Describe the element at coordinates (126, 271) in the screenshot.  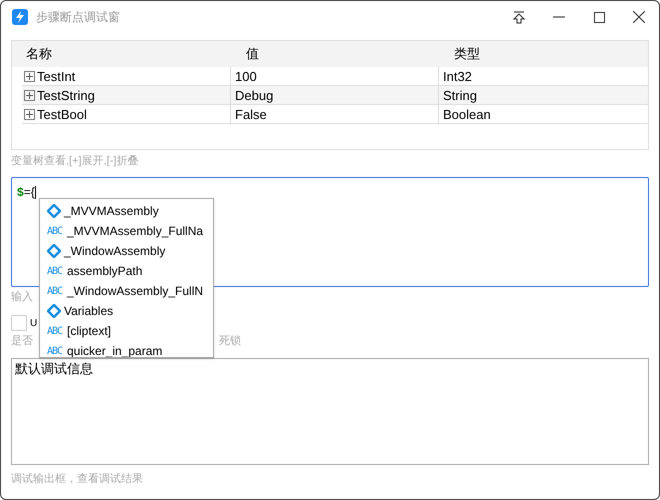
I see `completion-item: ABC assemblyPath` at that location.